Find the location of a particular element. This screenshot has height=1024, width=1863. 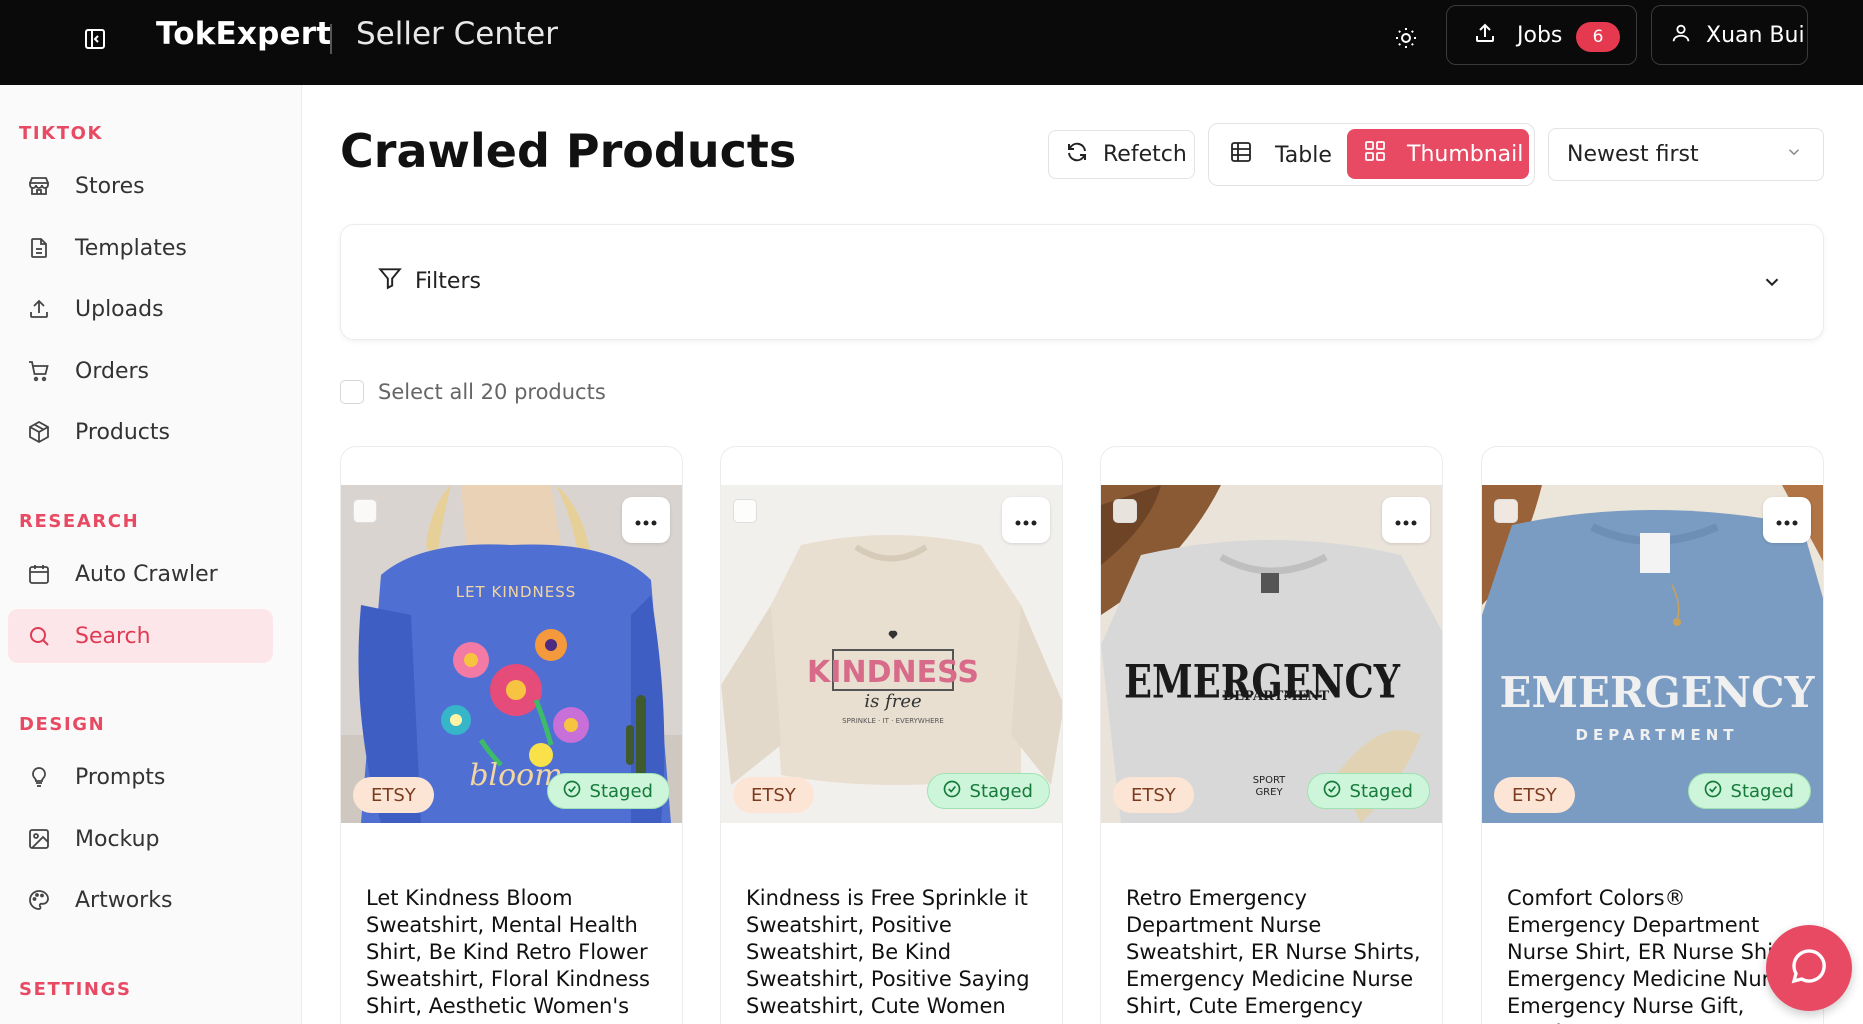

top-bar: TokExpert Seller Center Jobs 6 Xuan Bui is located at coordinates (931, 42).